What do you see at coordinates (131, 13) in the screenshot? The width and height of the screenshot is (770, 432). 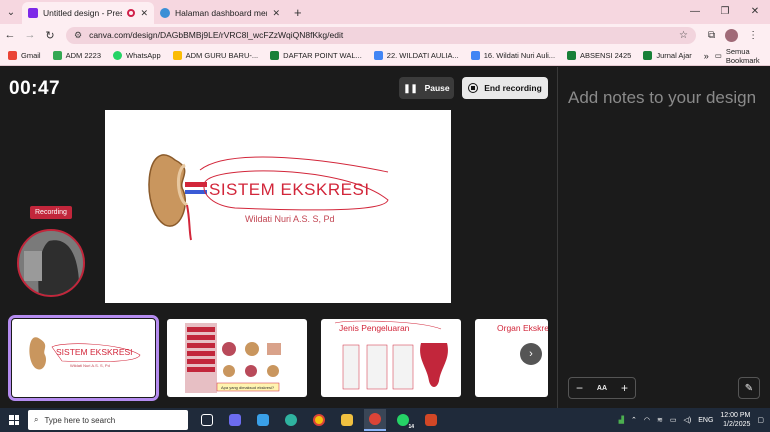 I see `recording-indicator-icon` at bounding box center [131, 13].